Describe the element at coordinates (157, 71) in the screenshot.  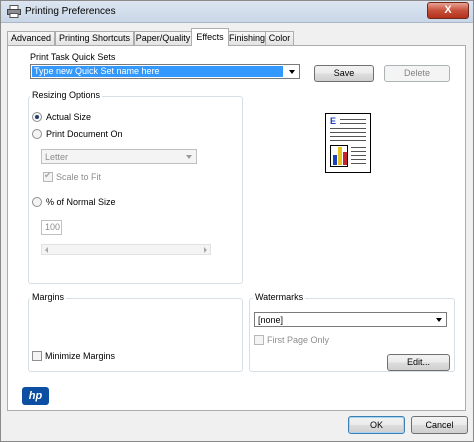
I see `quick-set-name-value: Type new Quick Set name here` at that location.